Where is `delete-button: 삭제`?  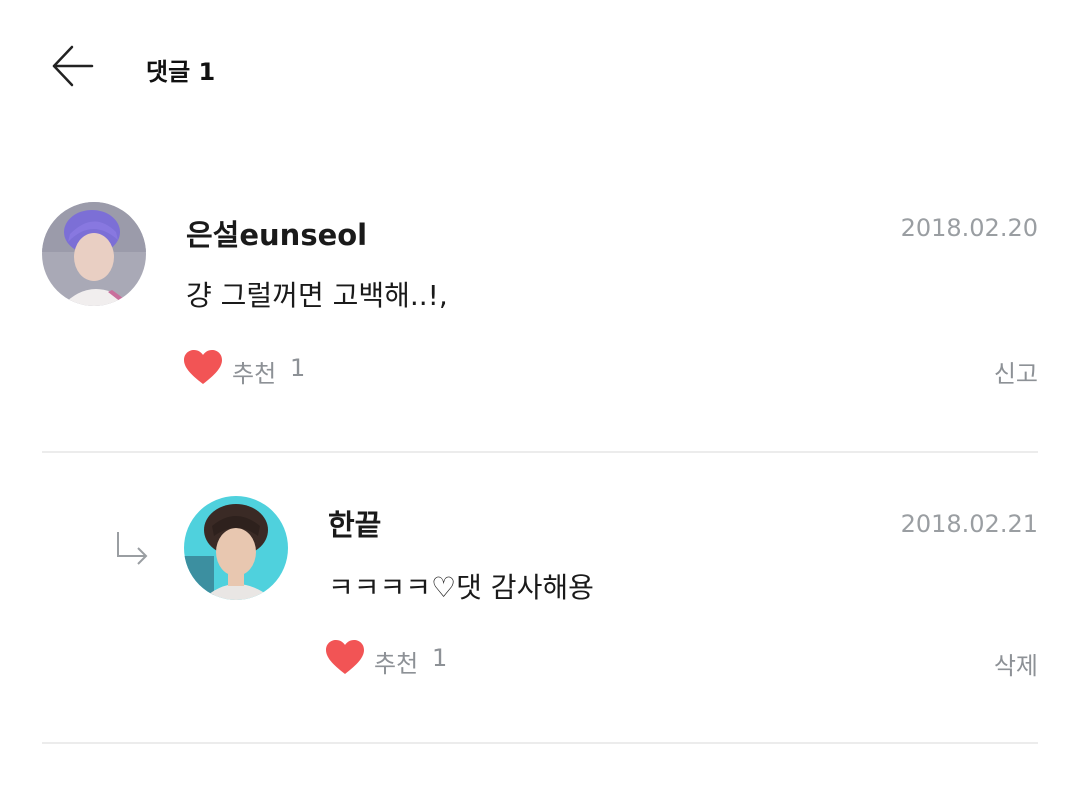 delete-button: 삭제 is located at coordinates (1016, 663).